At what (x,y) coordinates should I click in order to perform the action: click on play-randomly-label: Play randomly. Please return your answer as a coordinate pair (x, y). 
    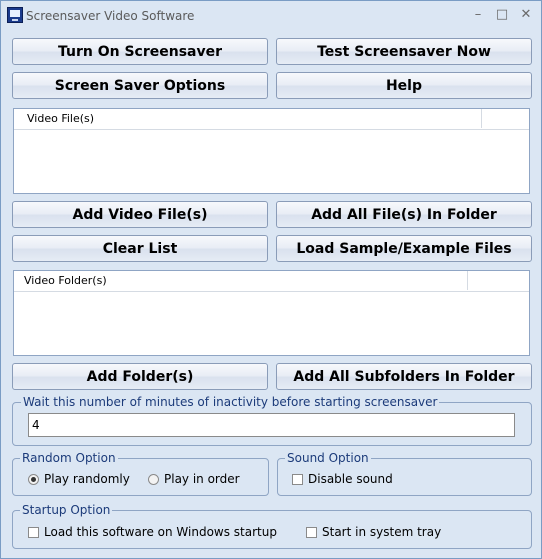
    Looking at the image, I should click on (87, 479).